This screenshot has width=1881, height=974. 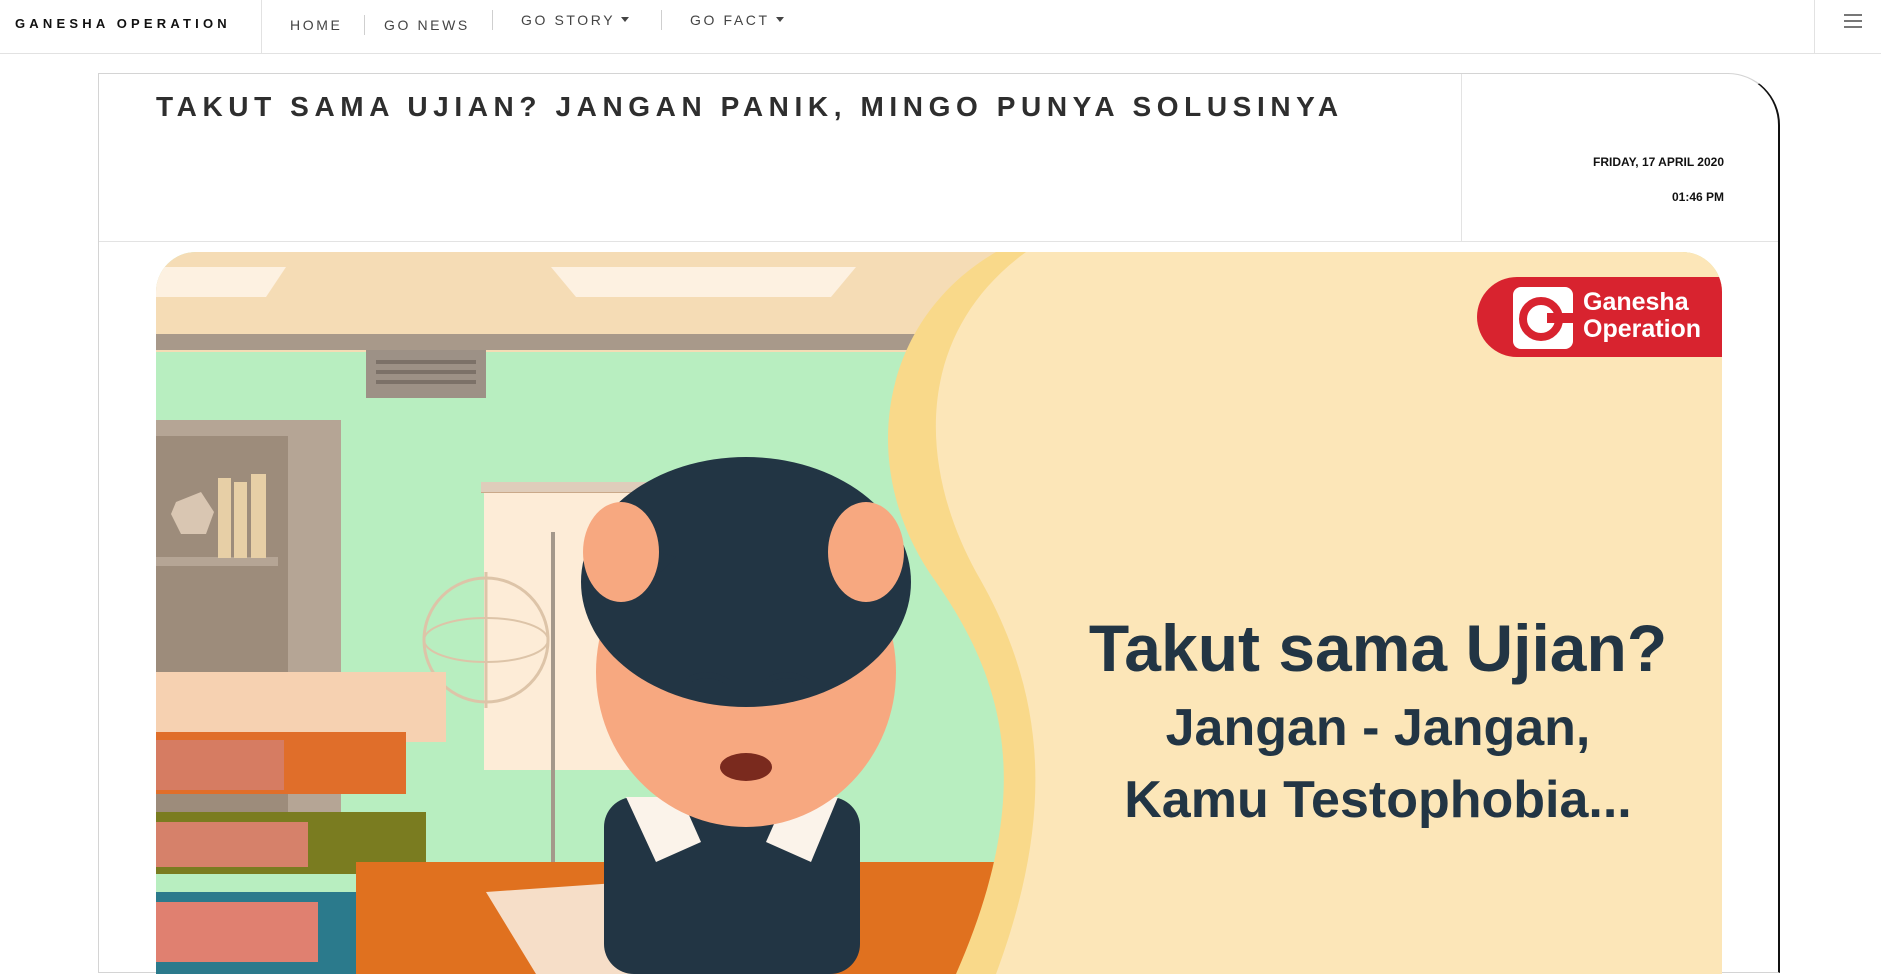 I want to click on brand-divider, so click(x=261, y=27).